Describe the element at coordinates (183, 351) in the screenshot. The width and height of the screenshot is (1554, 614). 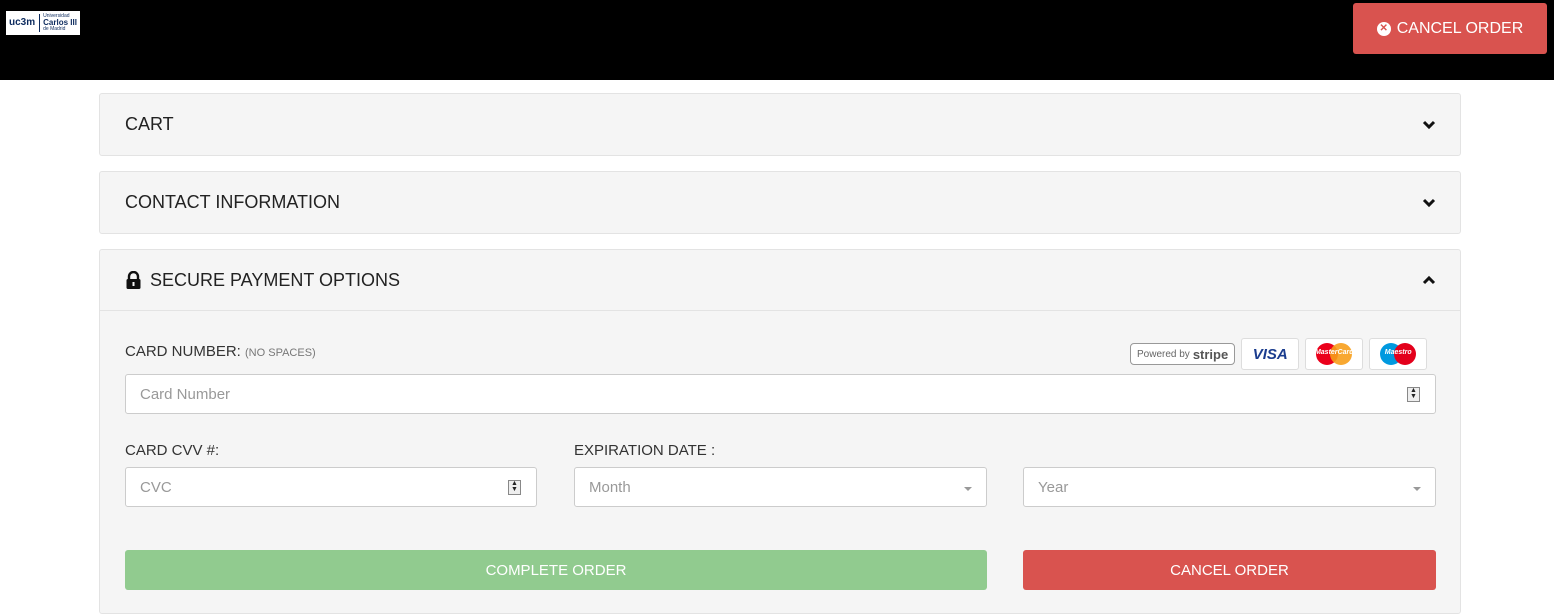
I see `card-number-label-text: CARD NUMBER:` at that location.